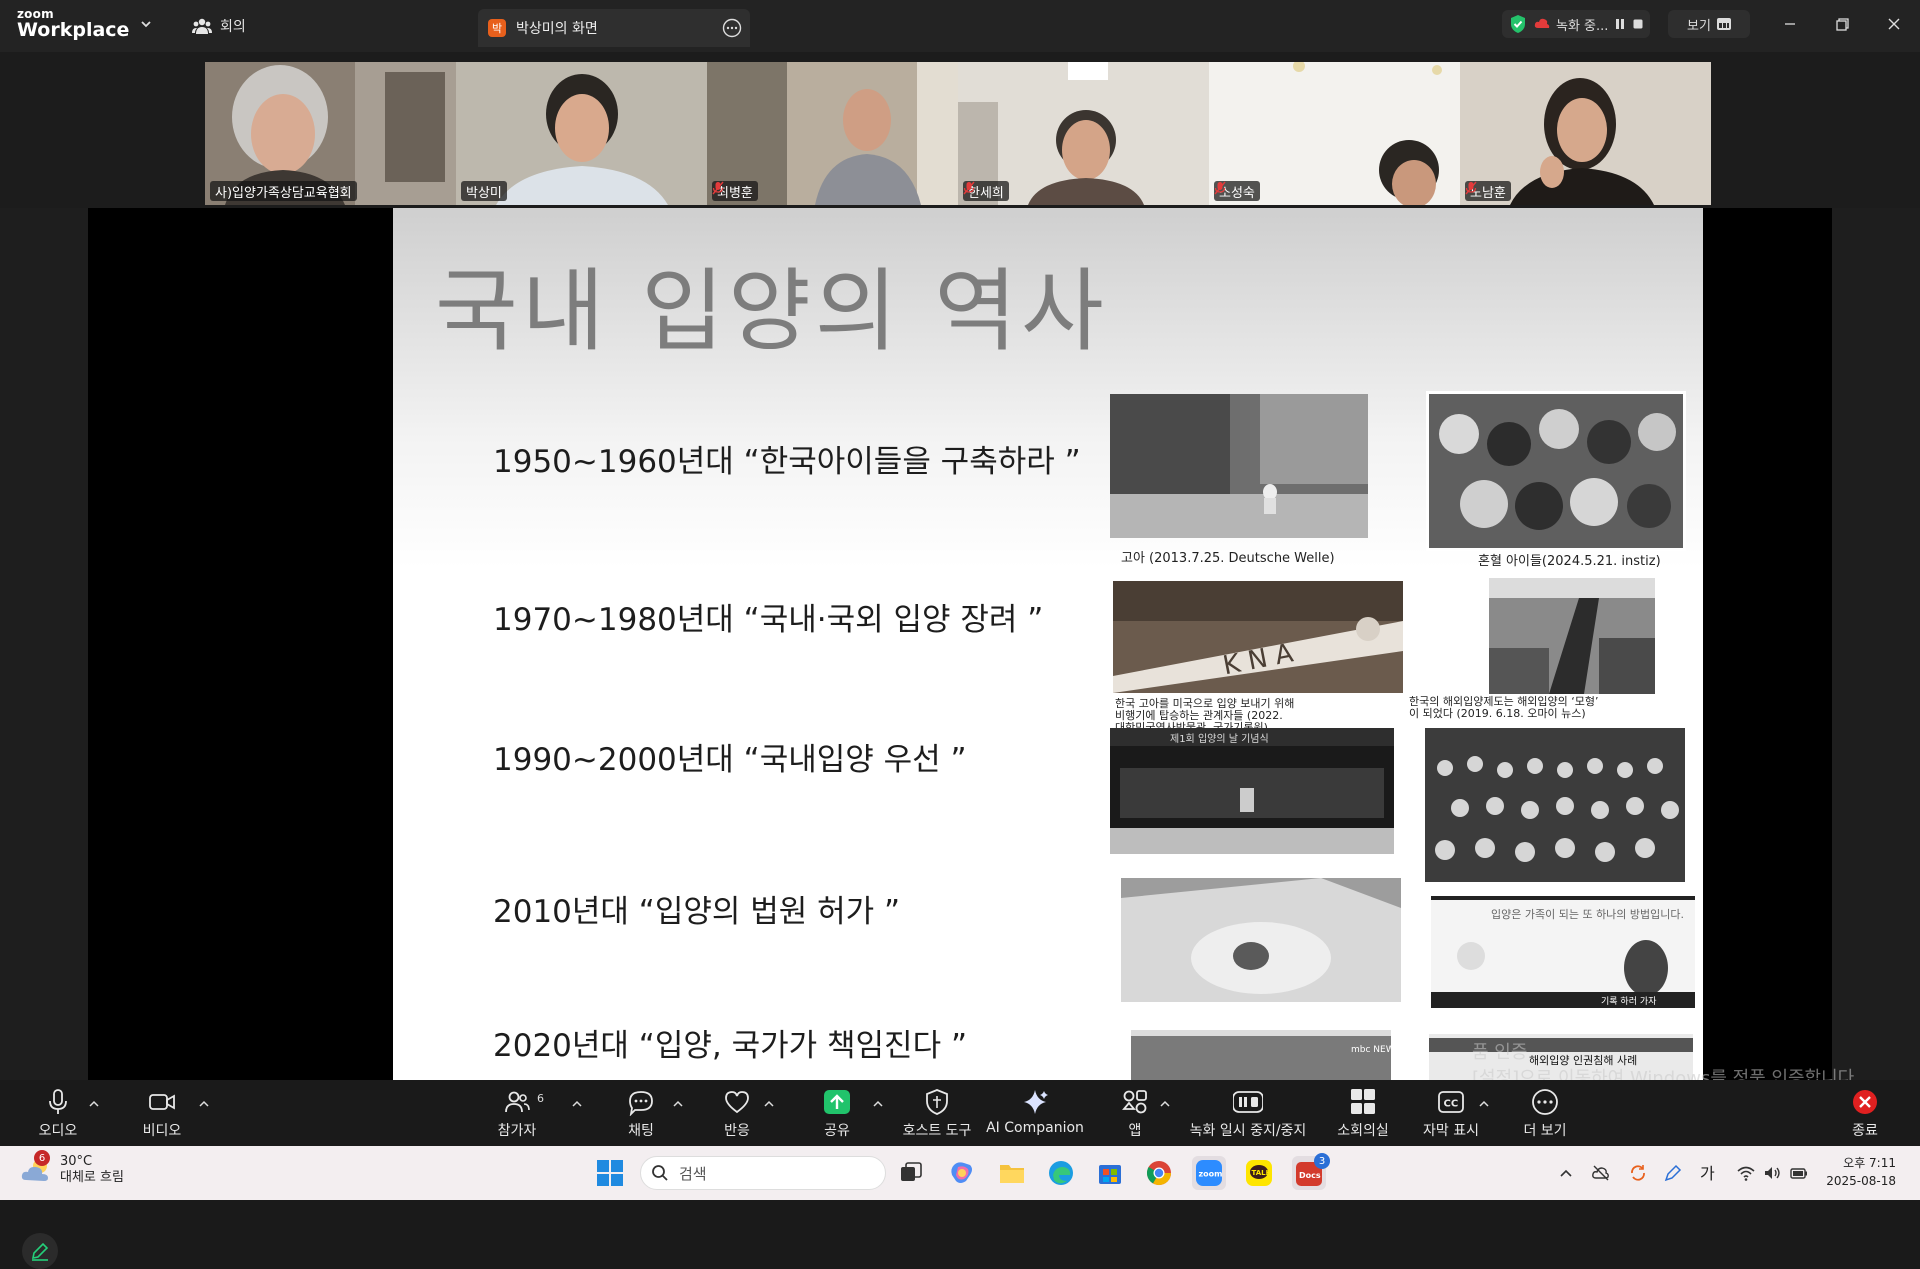 This screenshot has width=1920, height=1269. Describe the element at coordinates (769, 1104) in the screenshot. I see `reactions-options-caret-icon` at that location.